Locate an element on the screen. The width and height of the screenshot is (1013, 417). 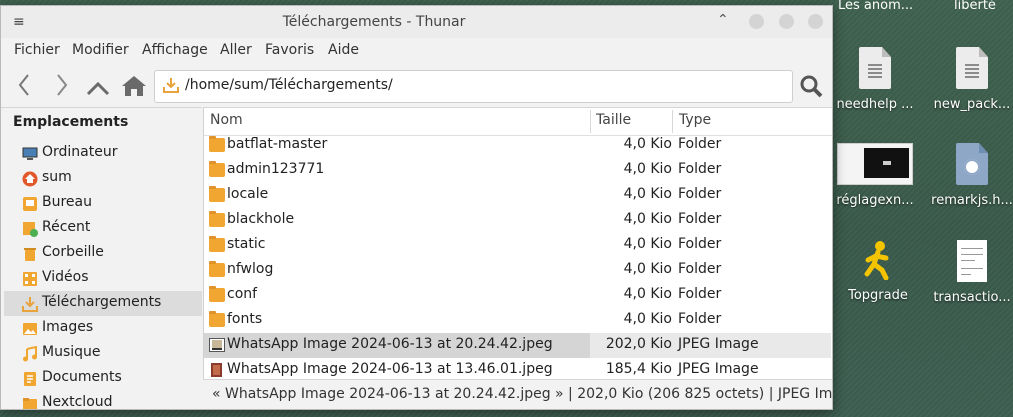
sidebar-item-documents: Documents is located at coordinates (103, 378).